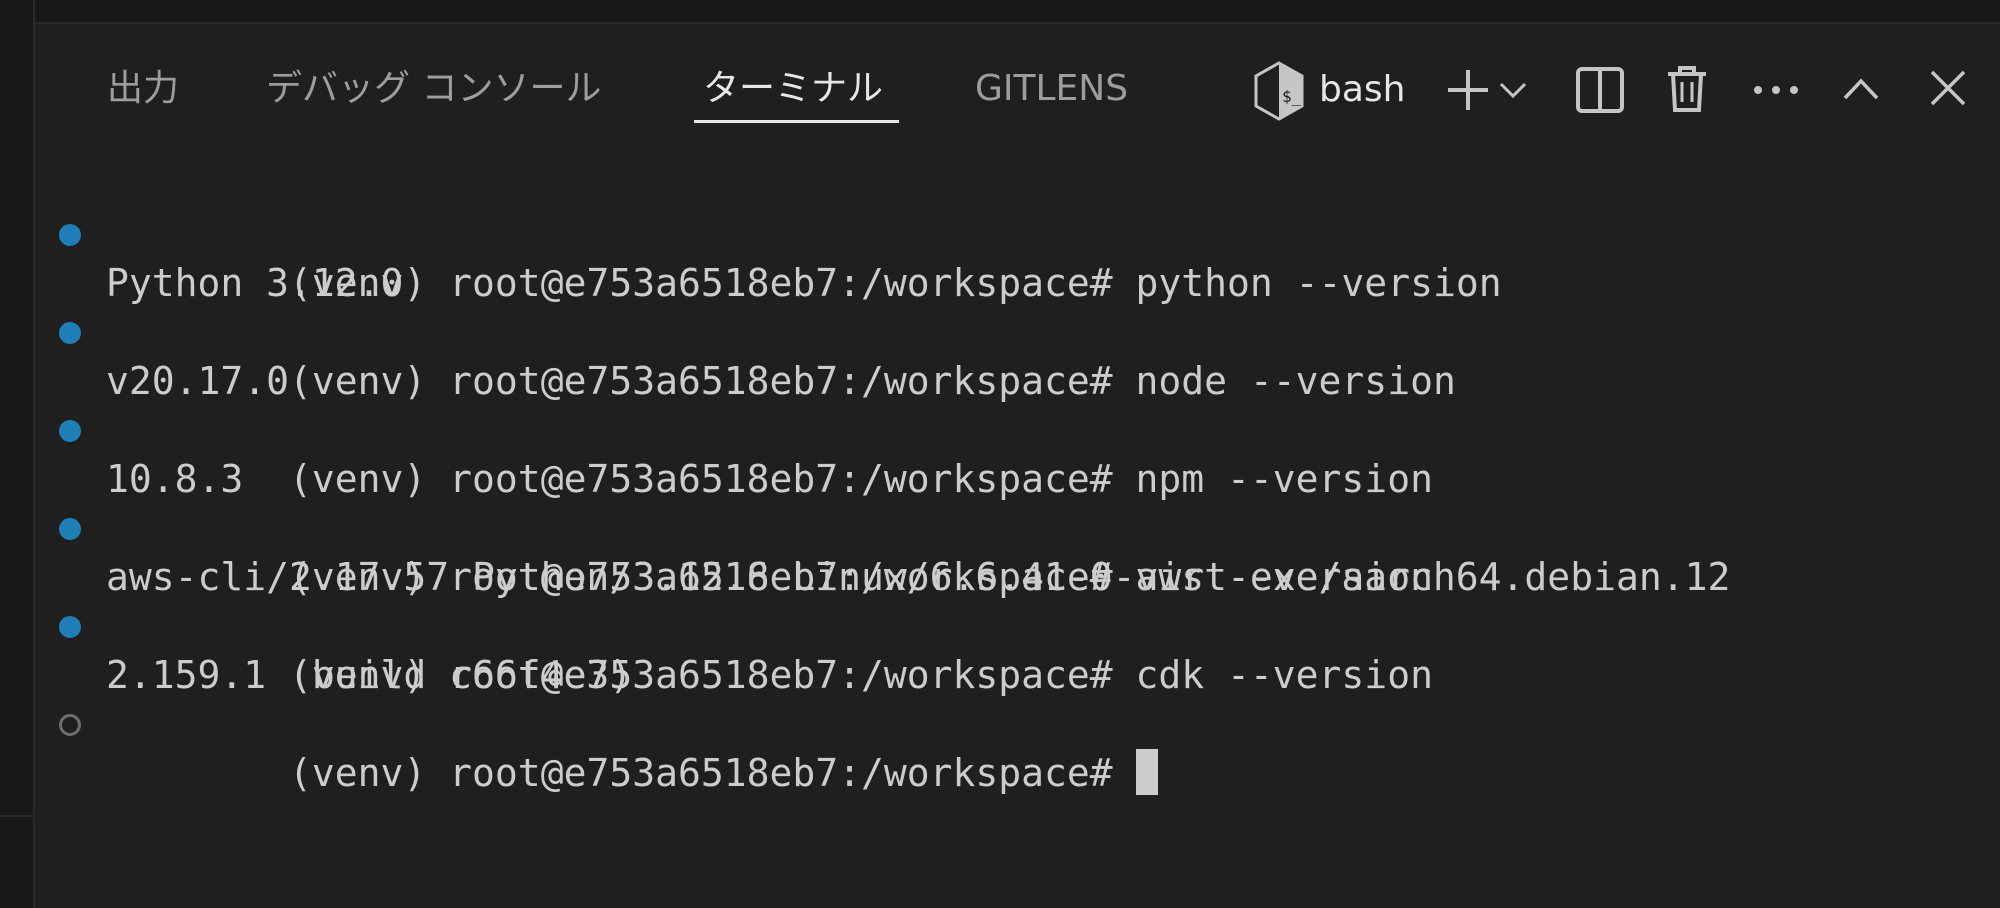 Image resolution: width=2000 pixels, height=908 pixels. I want to click on activity-bar-edge, so click(17, 454).